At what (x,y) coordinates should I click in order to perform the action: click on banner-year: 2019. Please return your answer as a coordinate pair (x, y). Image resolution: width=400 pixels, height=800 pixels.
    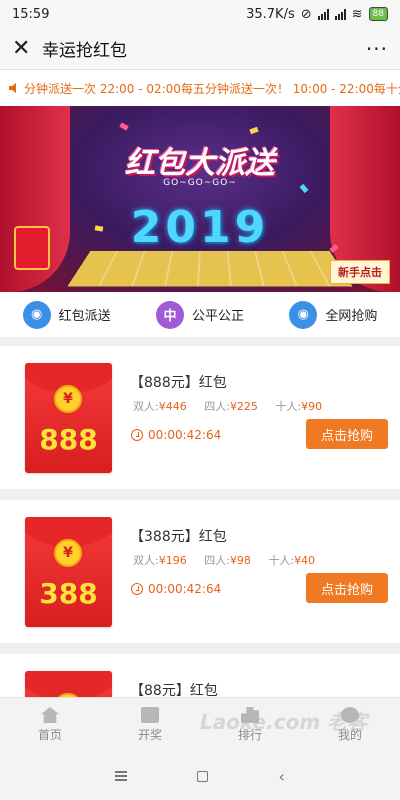
    Looking at the image, I should click on (200, 227).